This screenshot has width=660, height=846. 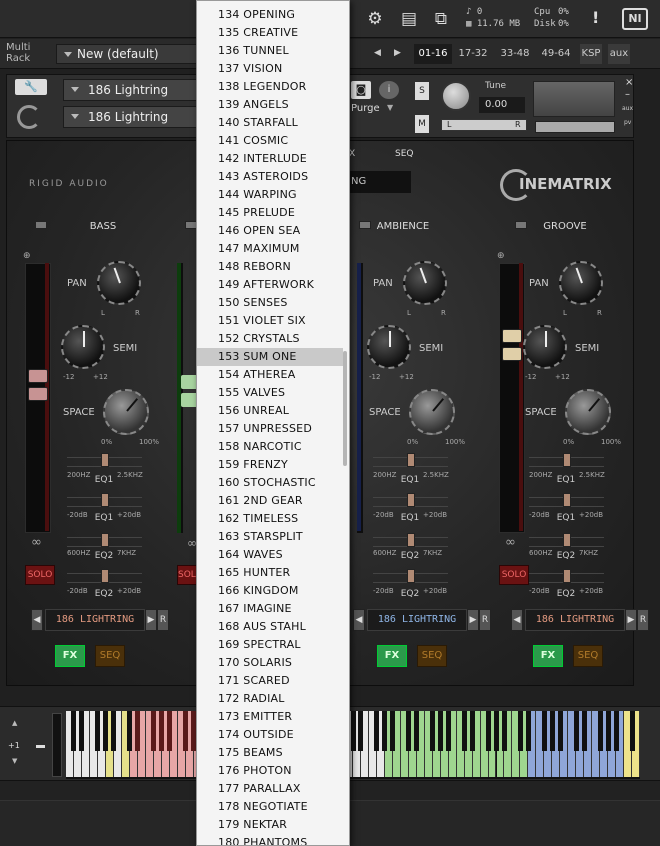 I want to click on pv-label: pv, so click(x=627, y=122).